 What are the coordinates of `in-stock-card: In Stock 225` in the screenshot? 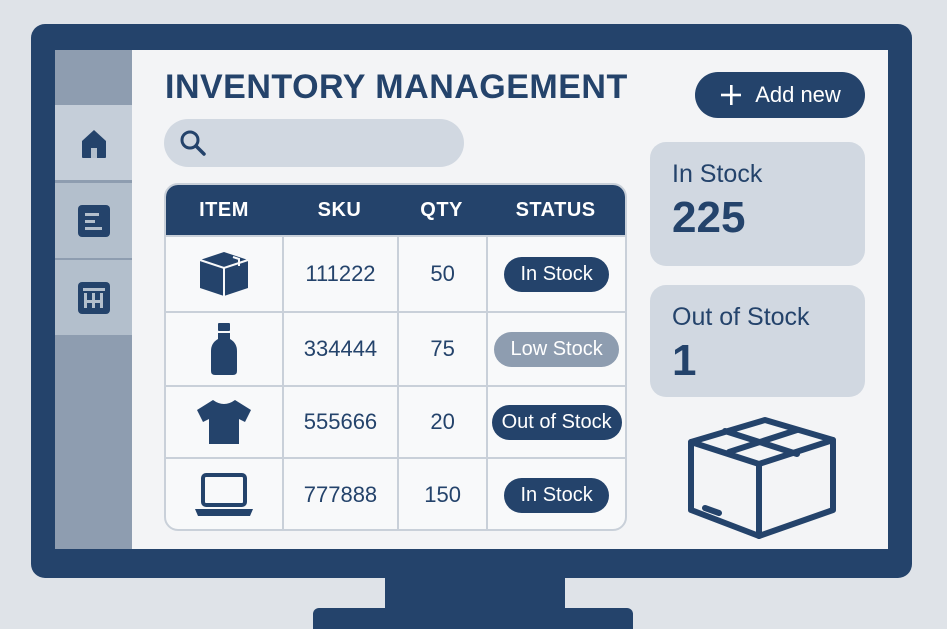 It's located at (757, 204).